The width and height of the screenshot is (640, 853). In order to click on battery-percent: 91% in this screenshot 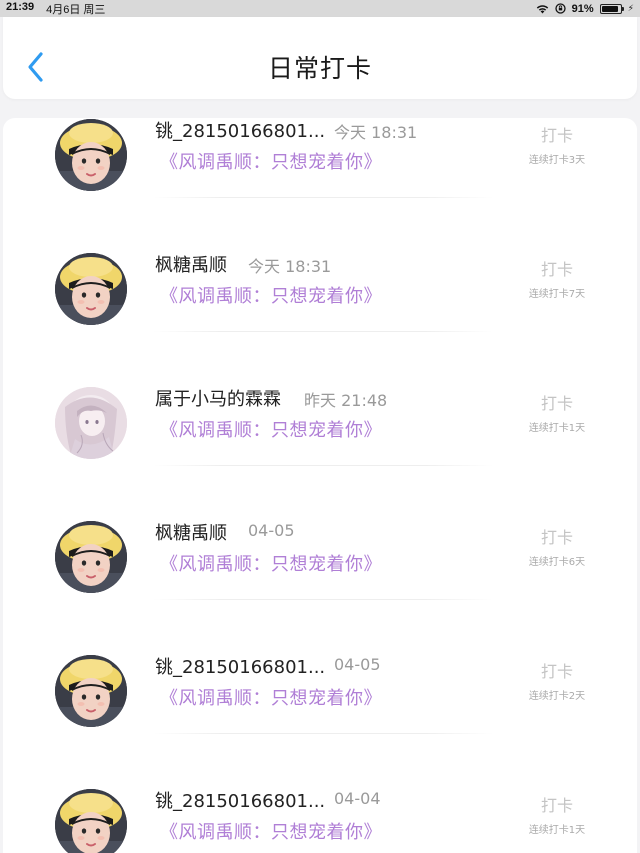, I will do `click(582, 8)`.